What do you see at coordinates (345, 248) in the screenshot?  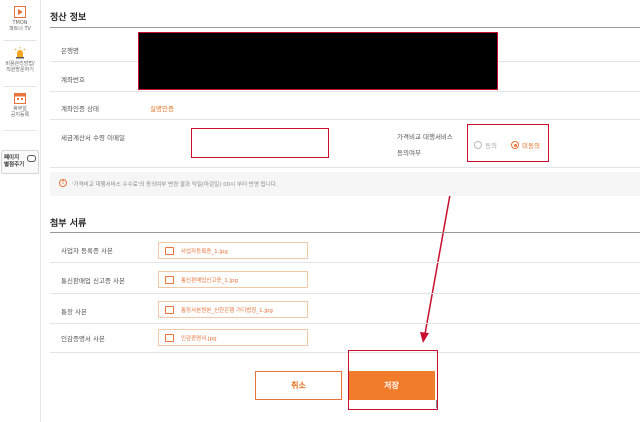 I see `attachment-row: 사업자 등록증 사본` at bounding box center [345, 248].